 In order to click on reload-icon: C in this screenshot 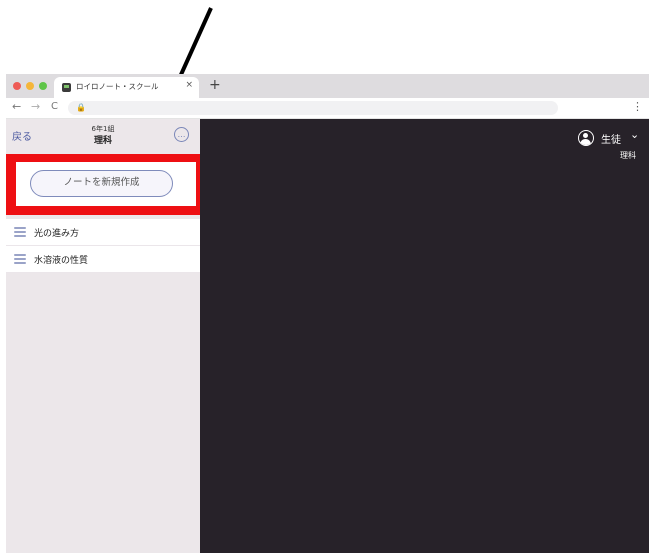, I will do `click(54, 107)`.